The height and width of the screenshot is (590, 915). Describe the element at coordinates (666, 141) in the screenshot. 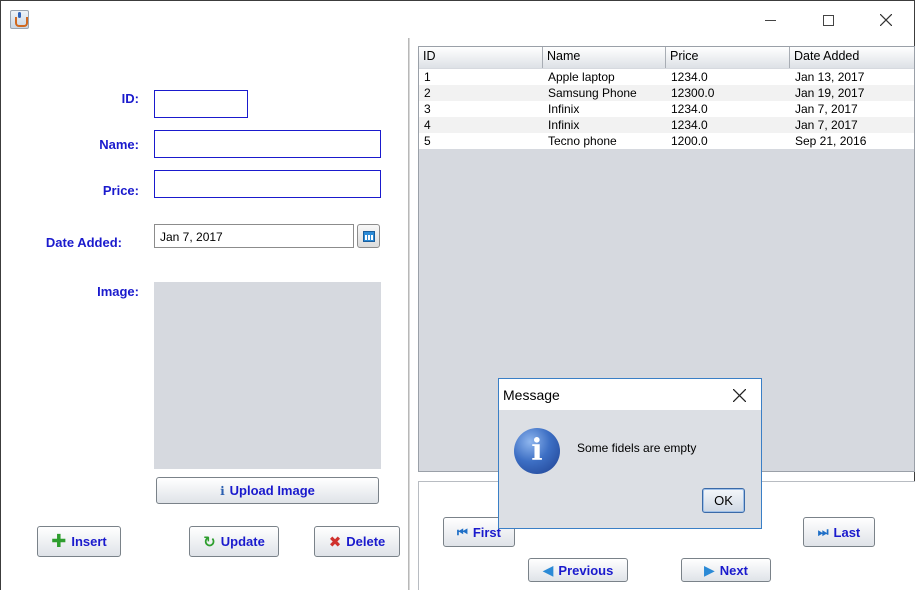

I see `table-row: 5 Tecno phone 1200.0 Sep 21, 2016` at that location.